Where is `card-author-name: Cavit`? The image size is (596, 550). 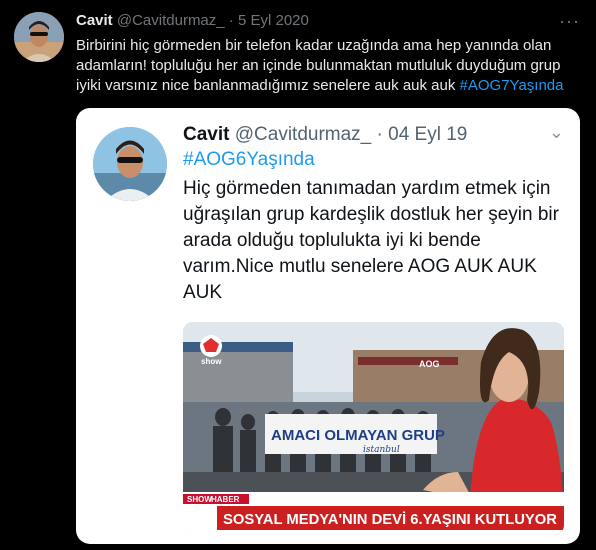
card-author-name: Cavit is located at coordinates (206, 134).